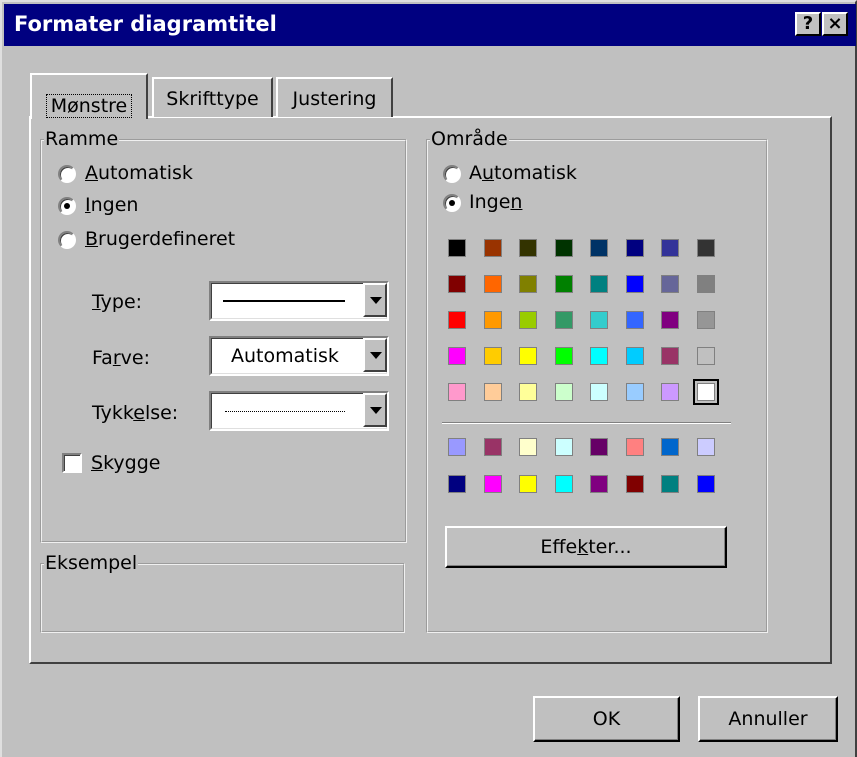  What do you see at coordinates (139, 173) in the screenshot?
I see `ramme-automatisk-label: Automatisk` at bounding box center [139, 173].